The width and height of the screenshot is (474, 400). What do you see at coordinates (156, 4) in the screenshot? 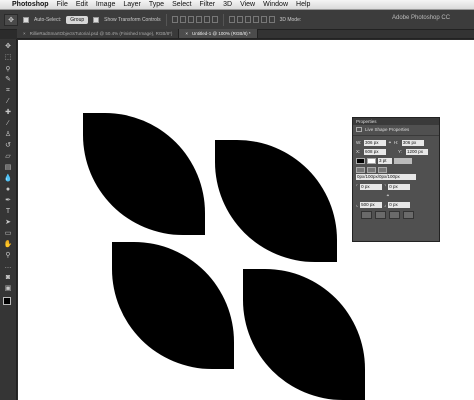
I see `menu-type: Type` at bounding box center [156, 4].